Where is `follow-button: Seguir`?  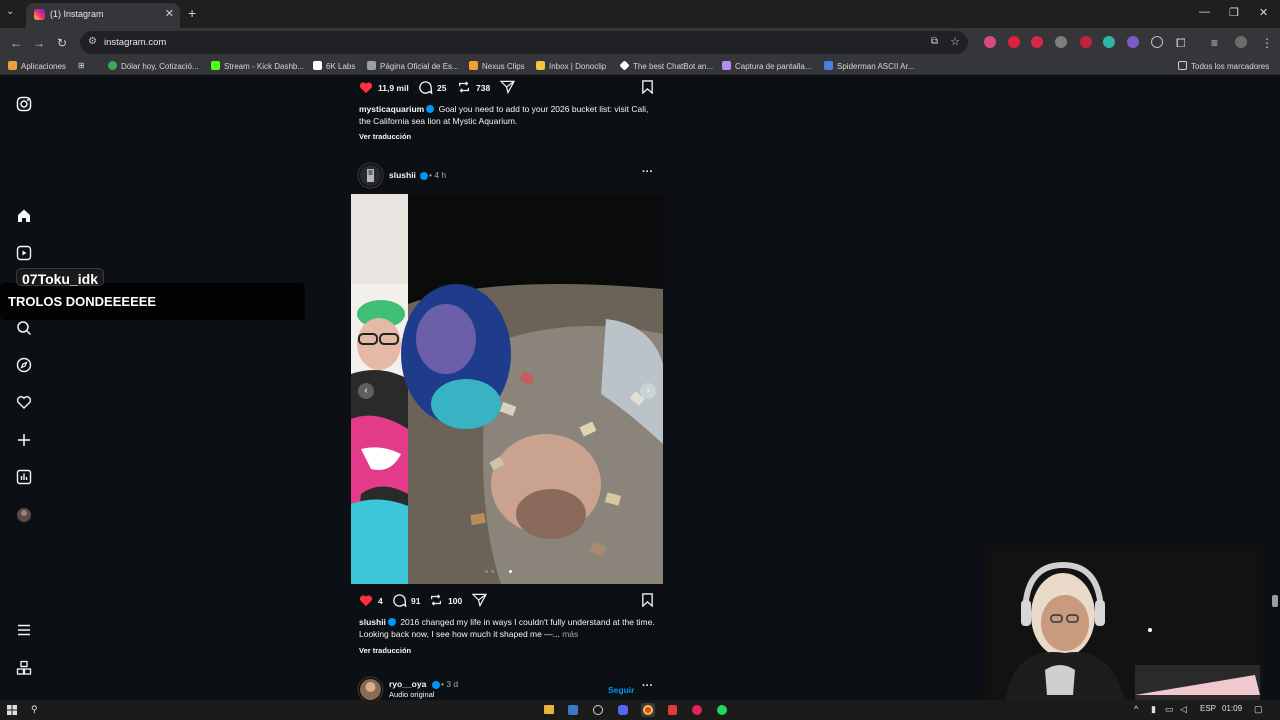 follow-button: Seguir is located at coordinates (621, 690).